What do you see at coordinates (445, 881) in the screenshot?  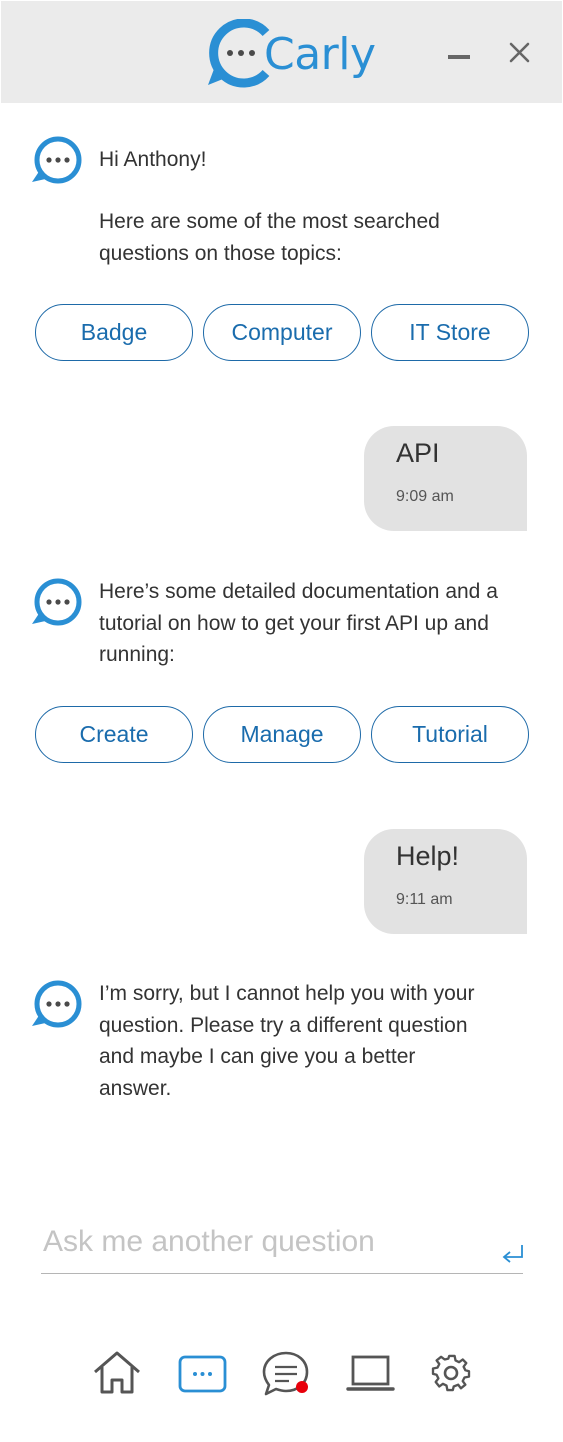 I see `user-message: Help! 9:11 am` at bounding box center [445, 881].